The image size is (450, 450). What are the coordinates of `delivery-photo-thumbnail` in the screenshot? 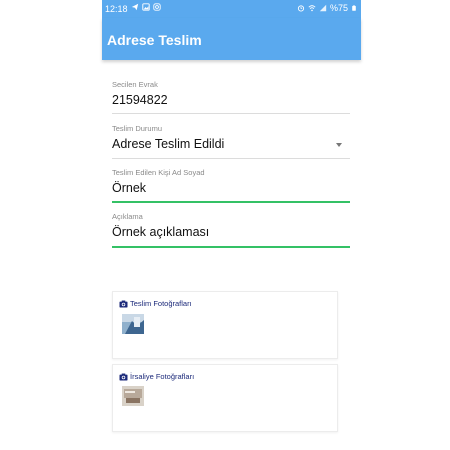 It's located at (133, 324).